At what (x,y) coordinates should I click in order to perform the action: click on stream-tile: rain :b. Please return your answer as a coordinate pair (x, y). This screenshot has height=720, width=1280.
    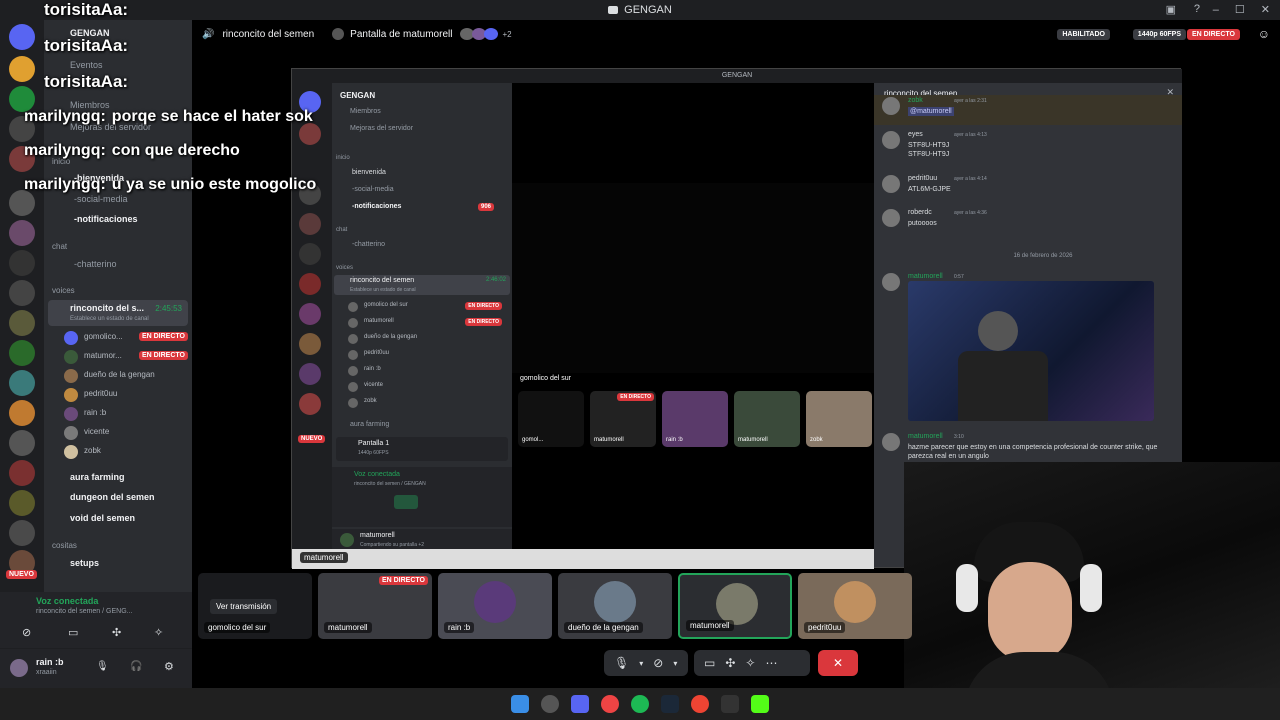
    Looking at the image, I should click on (495, 606).